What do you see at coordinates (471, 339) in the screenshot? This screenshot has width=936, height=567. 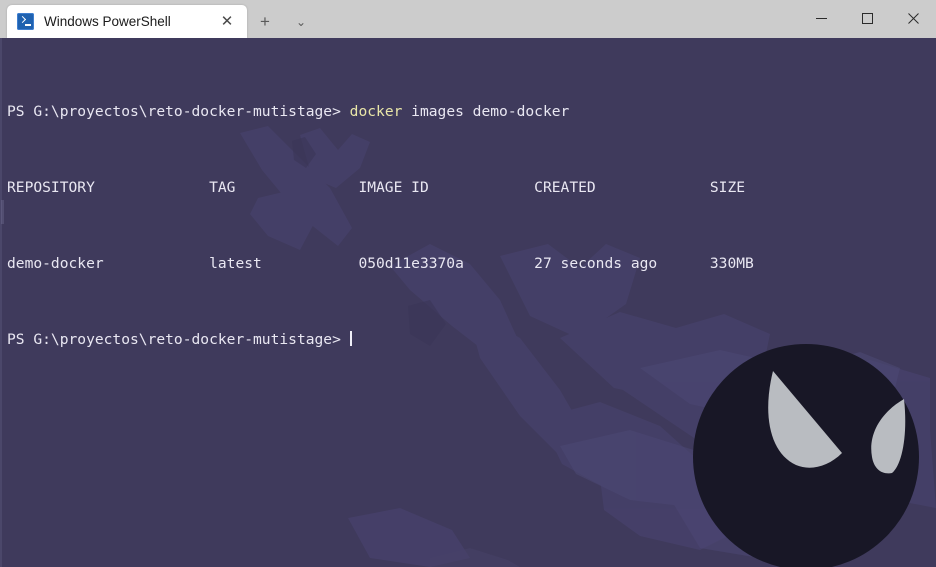 I see `terminal-line-prompt: PS G:\proyectos\reto-docker-mutistage>` at bounding box center [471, 339].